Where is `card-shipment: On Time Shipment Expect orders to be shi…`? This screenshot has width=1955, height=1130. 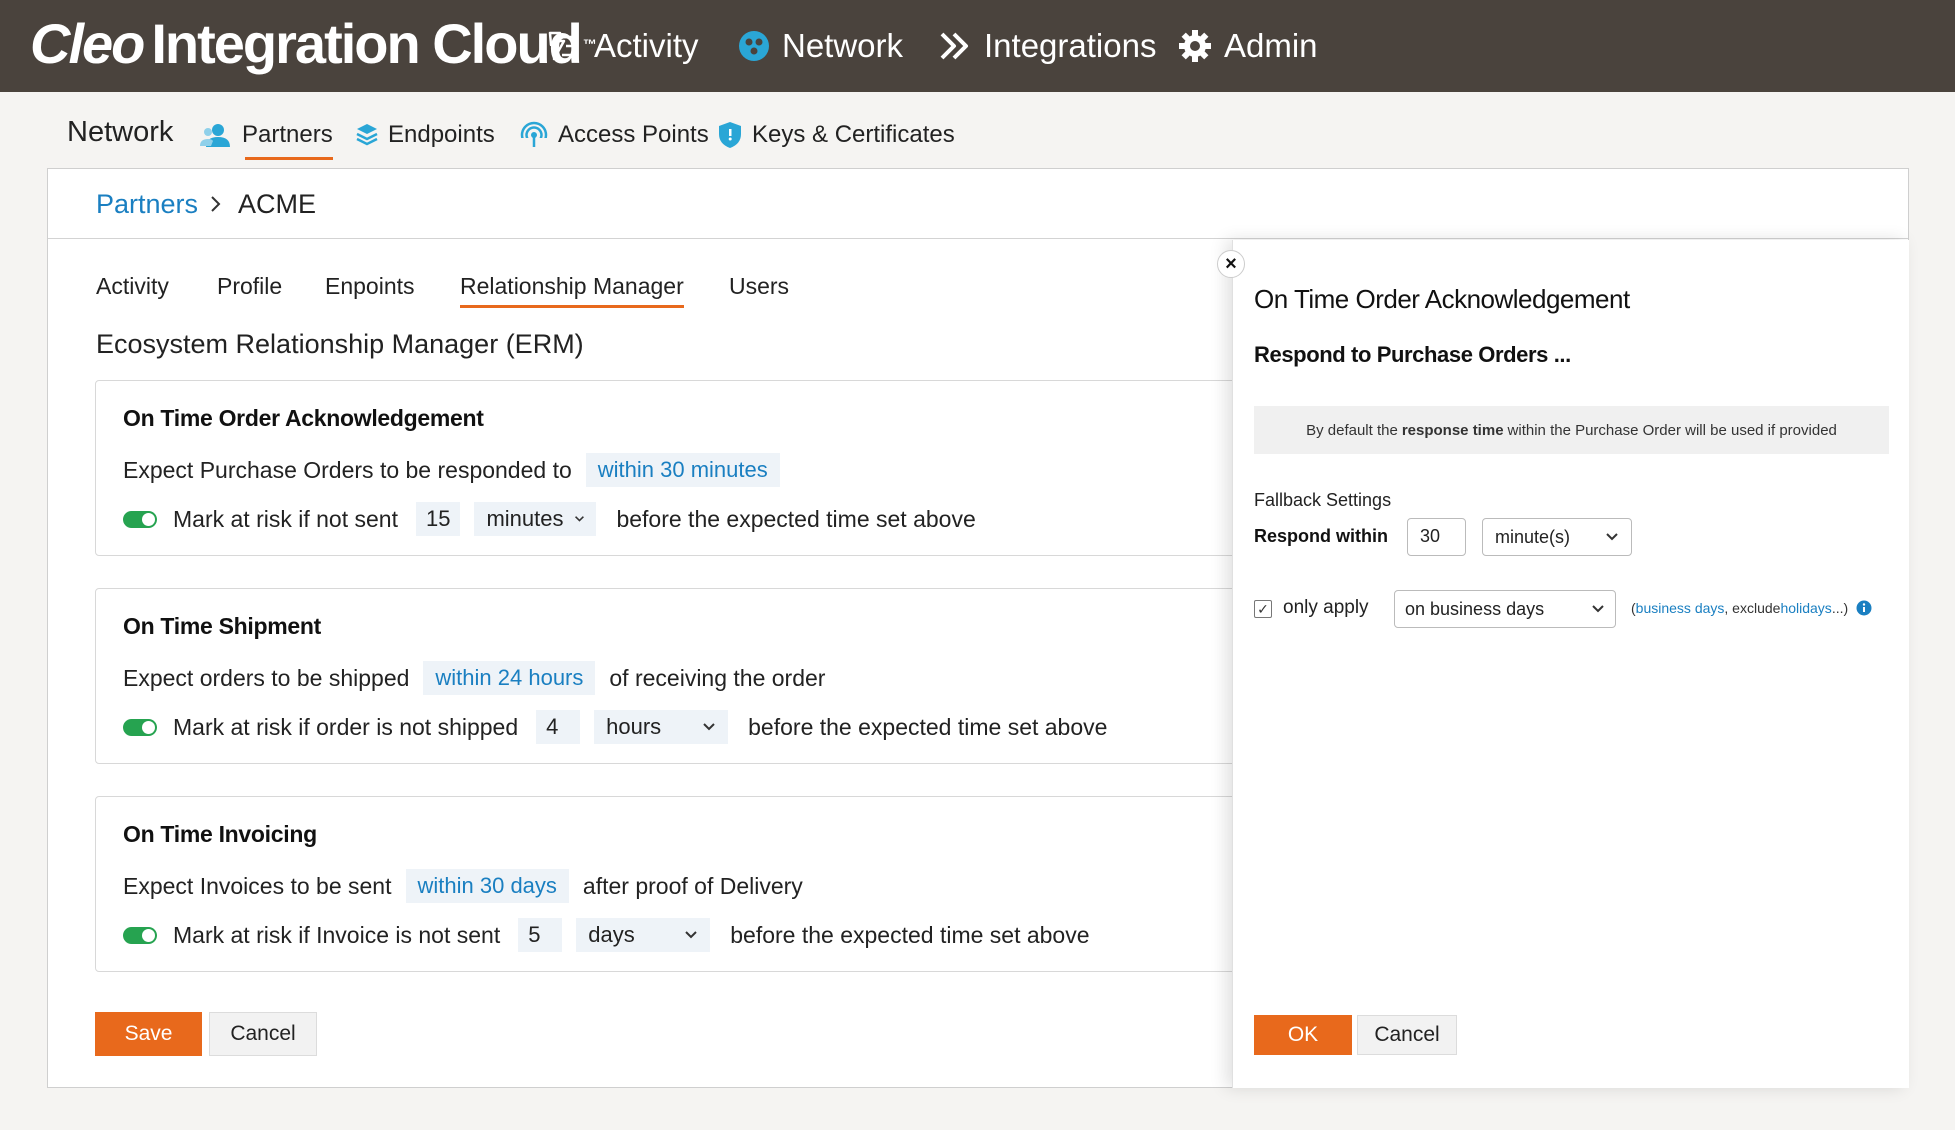 card-shipment: On Time Shipment Expect orders to be shi… is located at coordinates (685, 676).